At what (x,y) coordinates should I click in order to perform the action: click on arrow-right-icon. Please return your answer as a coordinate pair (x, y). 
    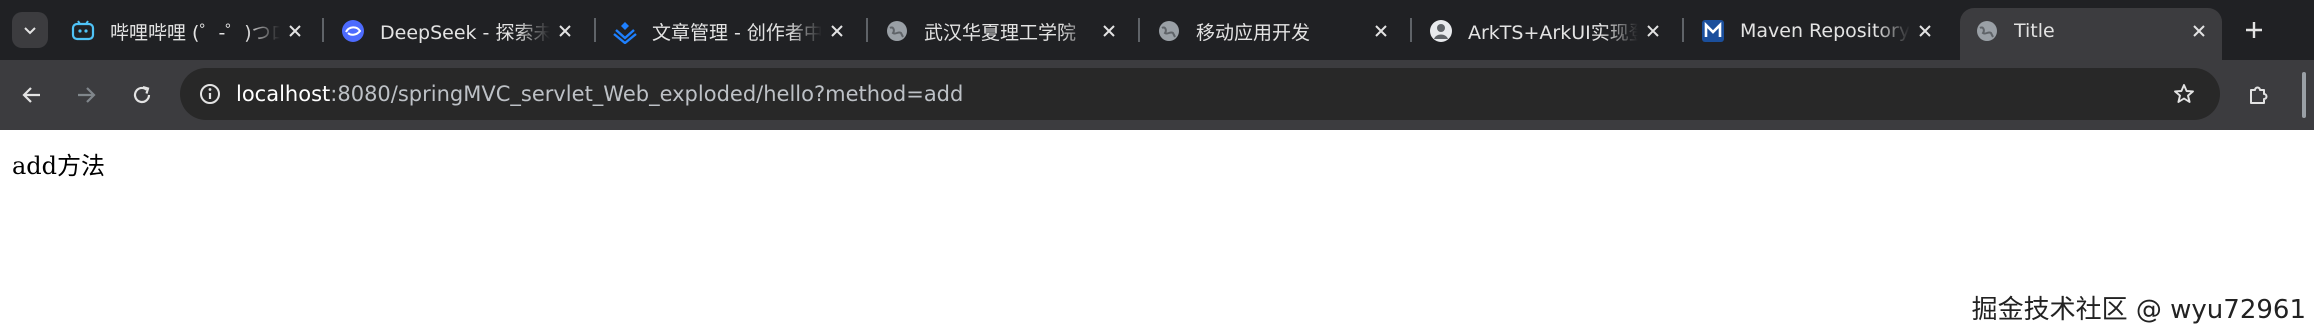
    Looking at the image, I should click on (87, 95).